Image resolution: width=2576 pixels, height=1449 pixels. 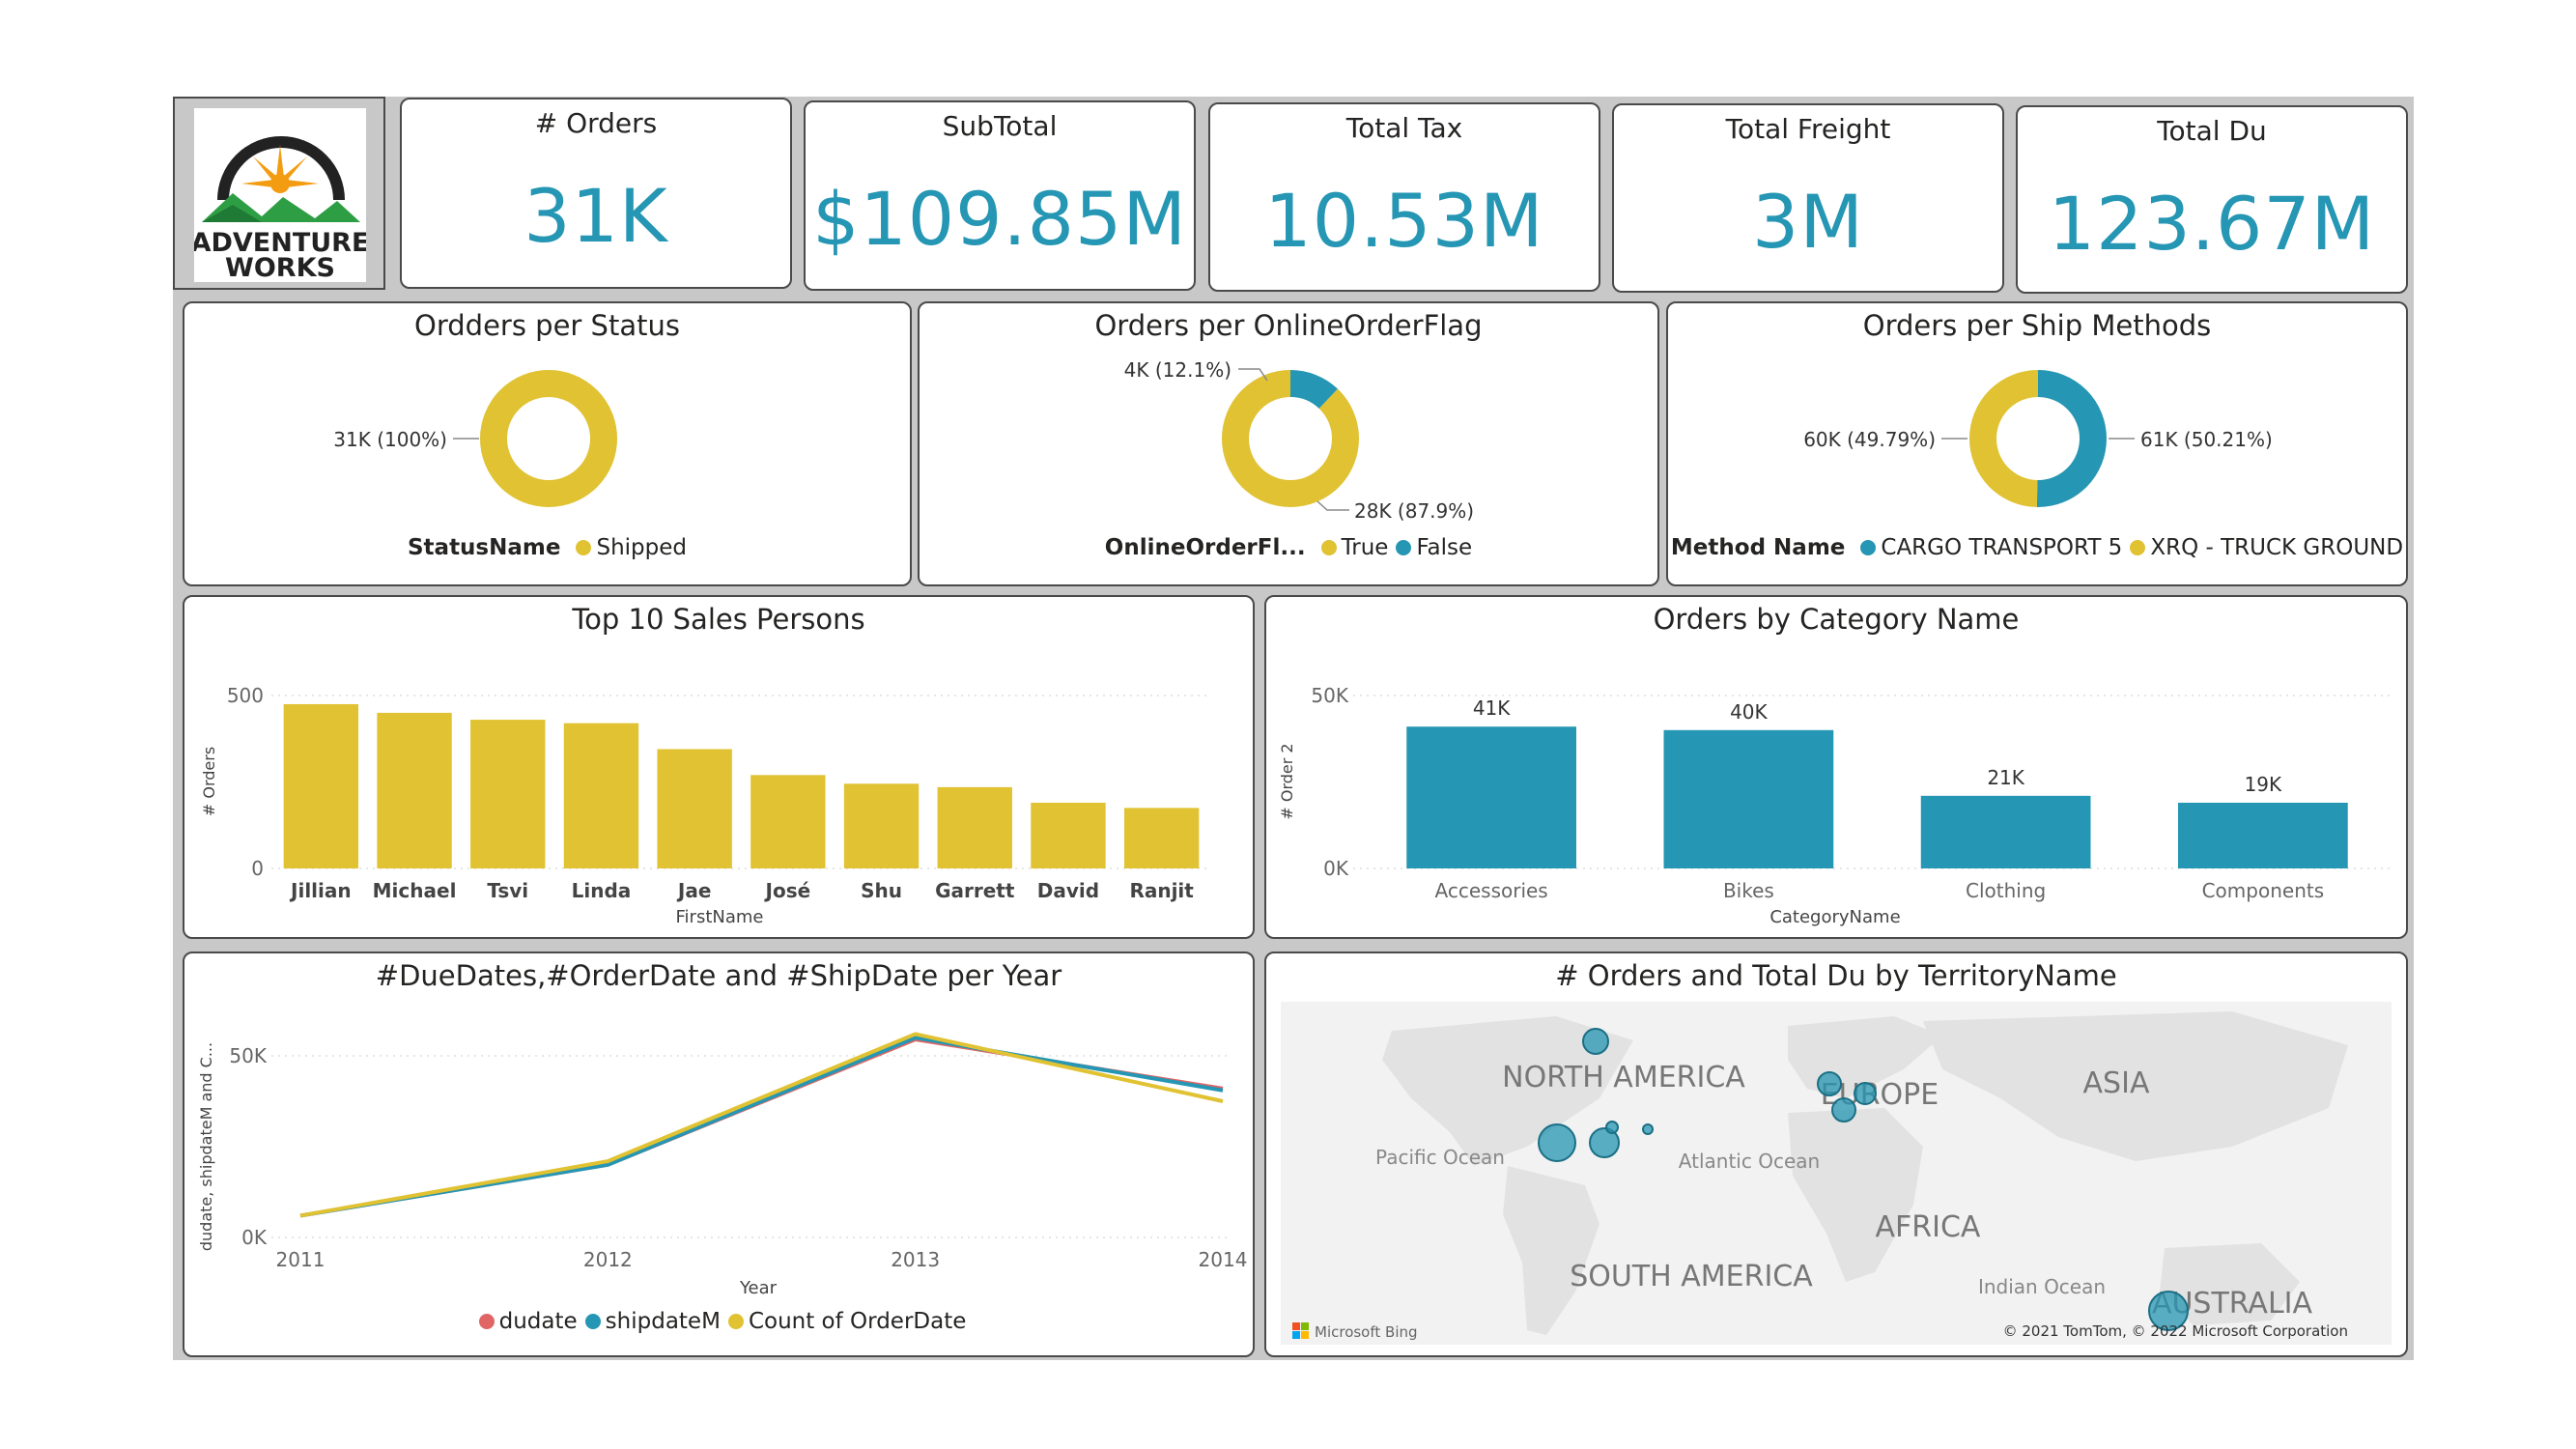 I want to click on legend-item-shipped: Shipped, so click(x=641, y=547).